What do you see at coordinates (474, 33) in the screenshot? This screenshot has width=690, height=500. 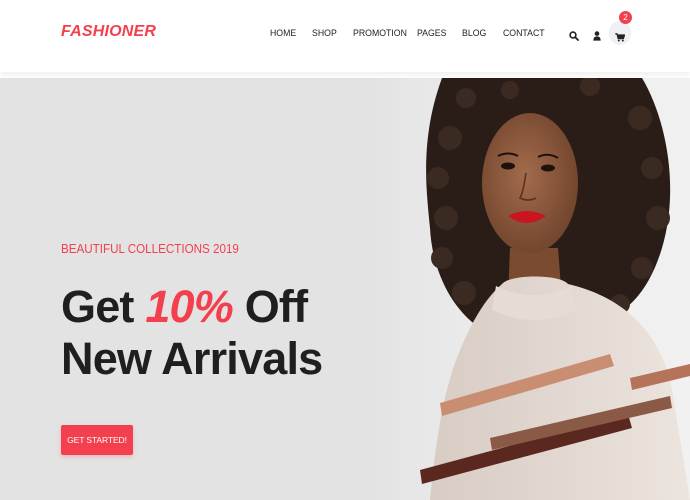 I see `nav-item-blog: BLOG` at bounding box center [474, 33].